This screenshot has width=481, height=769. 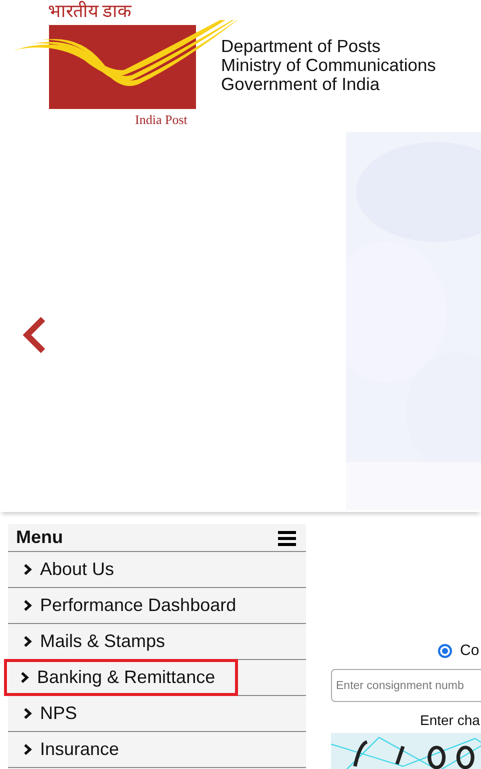 I want to click on menu-item: NPS, so click(x=48, y=713).